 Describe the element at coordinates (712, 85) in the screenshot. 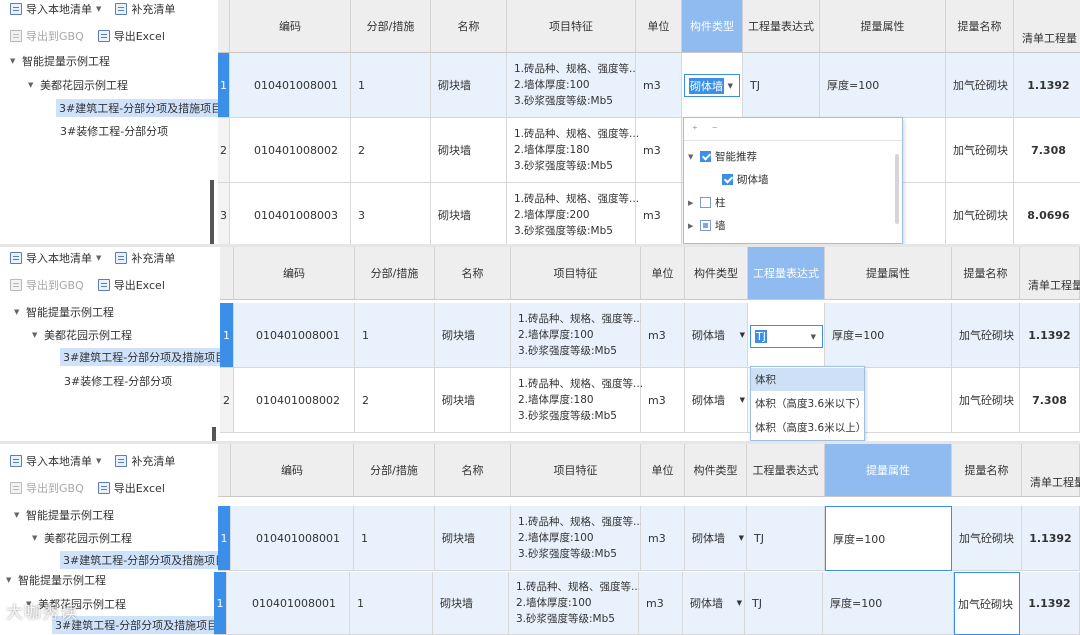

I see `component-type-select: 砌体墙 ▼` at that location.